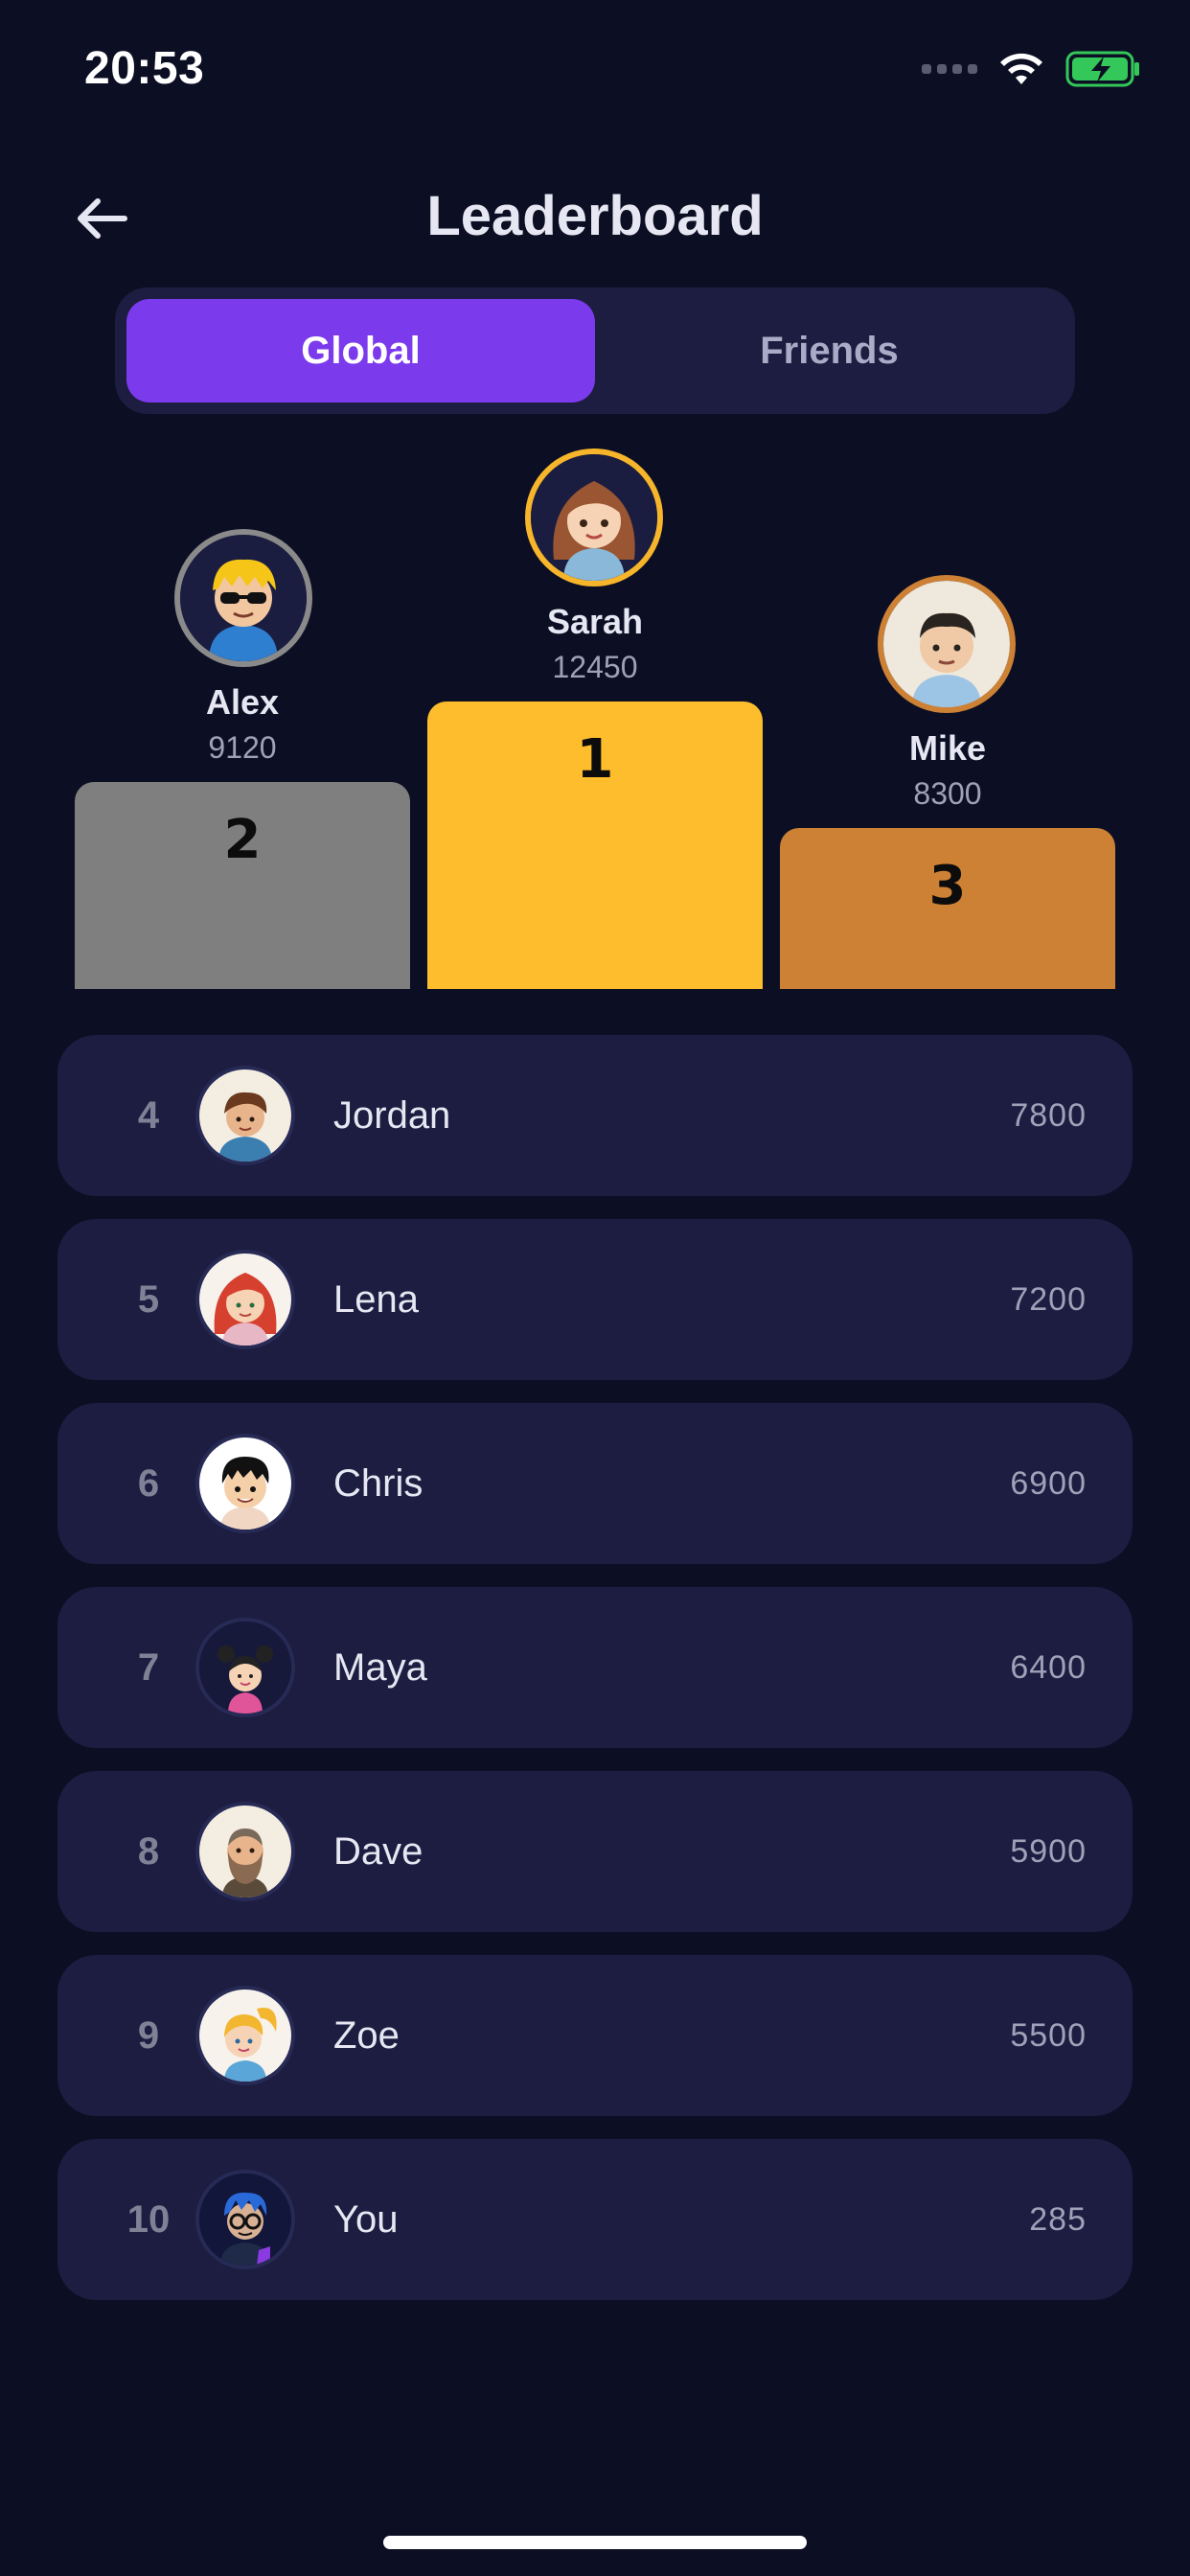 This screenshot has height=2576, width=1190. Describe the element at coordinates (148, 1115) in the screenshot. I see `rank-number: 4` at that location.